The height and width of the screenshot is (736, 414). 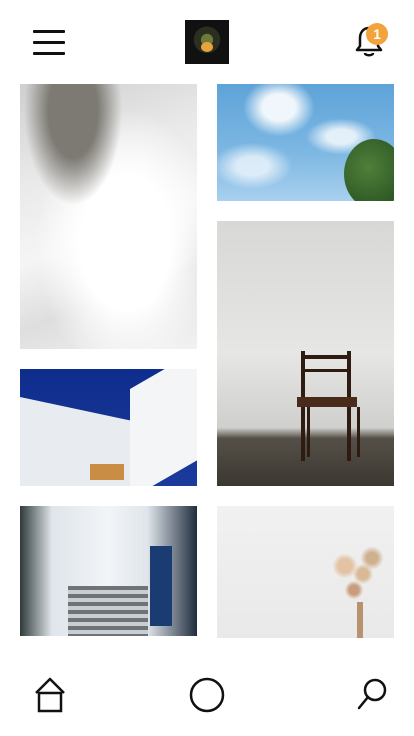 What do you see at coordinates (305, 142) in the screenshot?
I see `gallery-image-sky` at bounding box center [305, 142].